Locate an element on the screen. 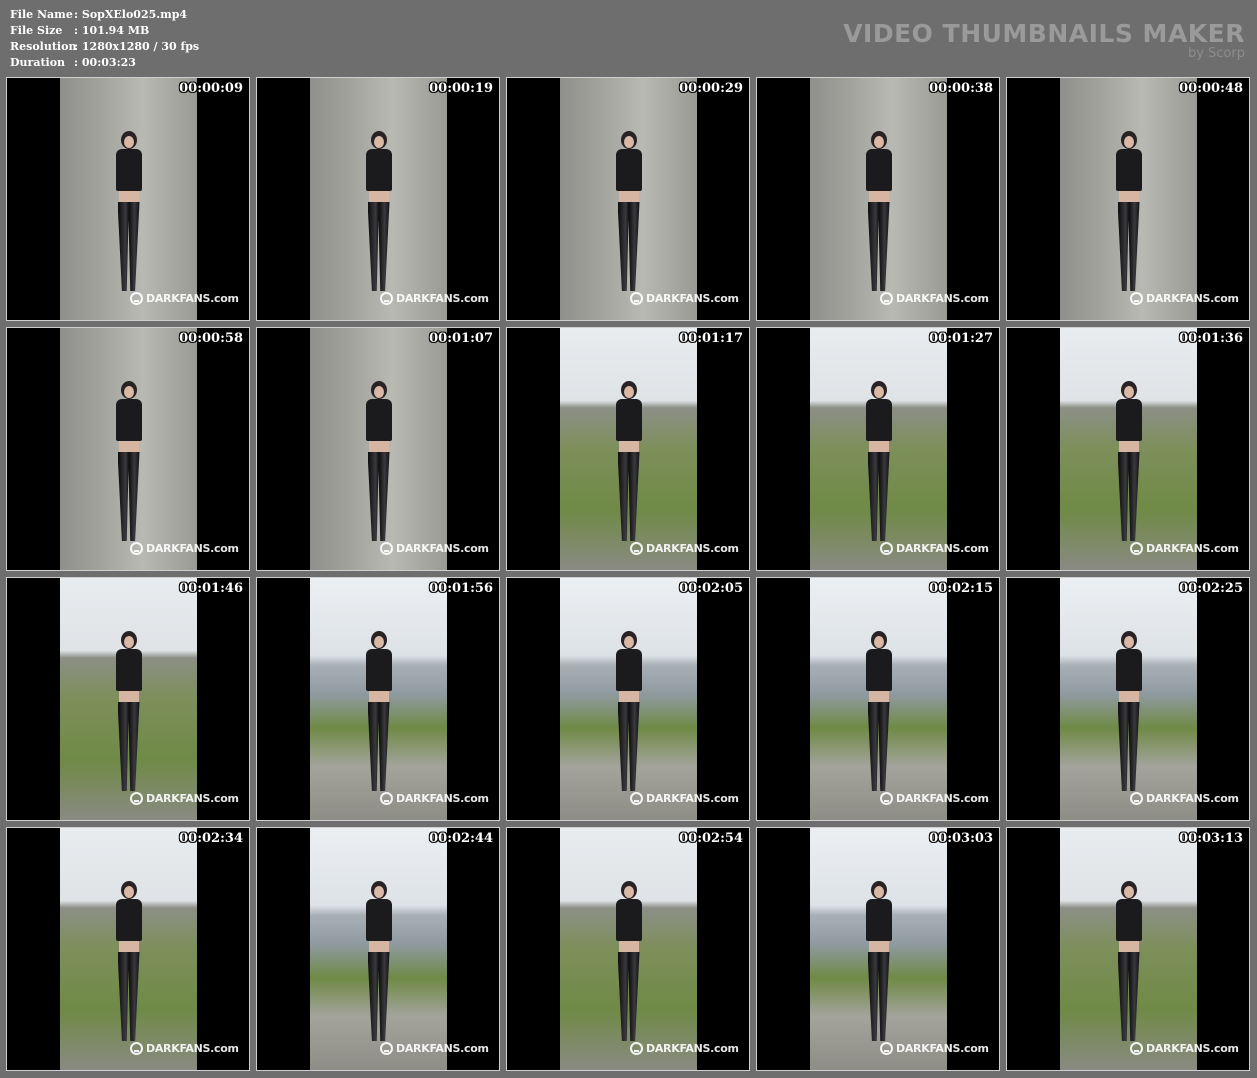 This screenshot has height=1078, width=1257. thumbnail: 00:02:15 DARKFANS.com is located at coordinates (878, 699).